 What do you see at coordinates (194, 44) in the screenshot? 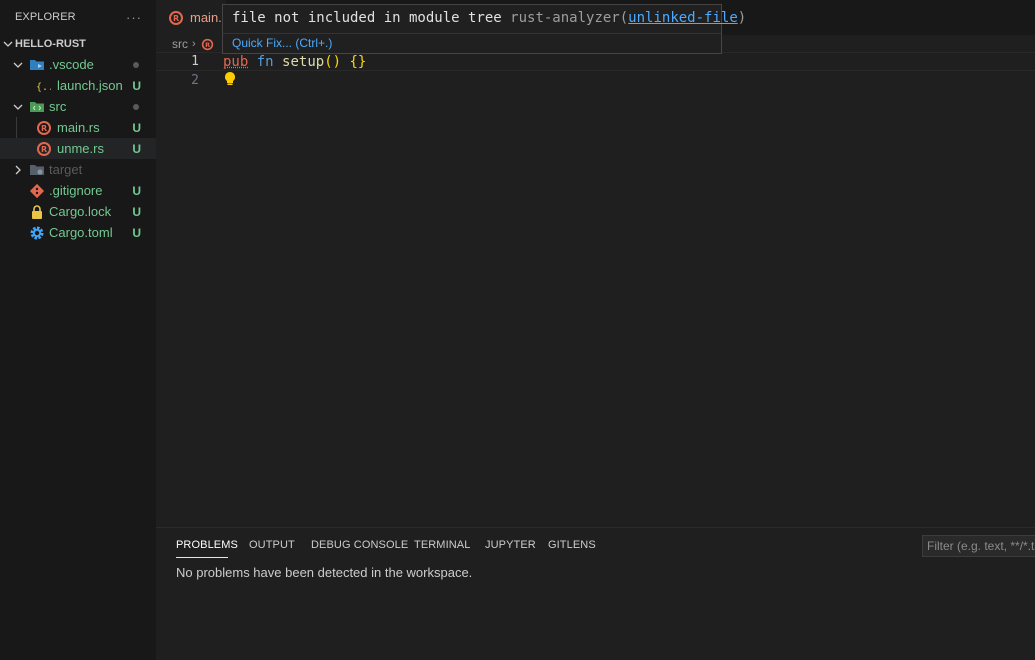
I see `chevron-right-icon: ›` at bounding box center [194, 44].